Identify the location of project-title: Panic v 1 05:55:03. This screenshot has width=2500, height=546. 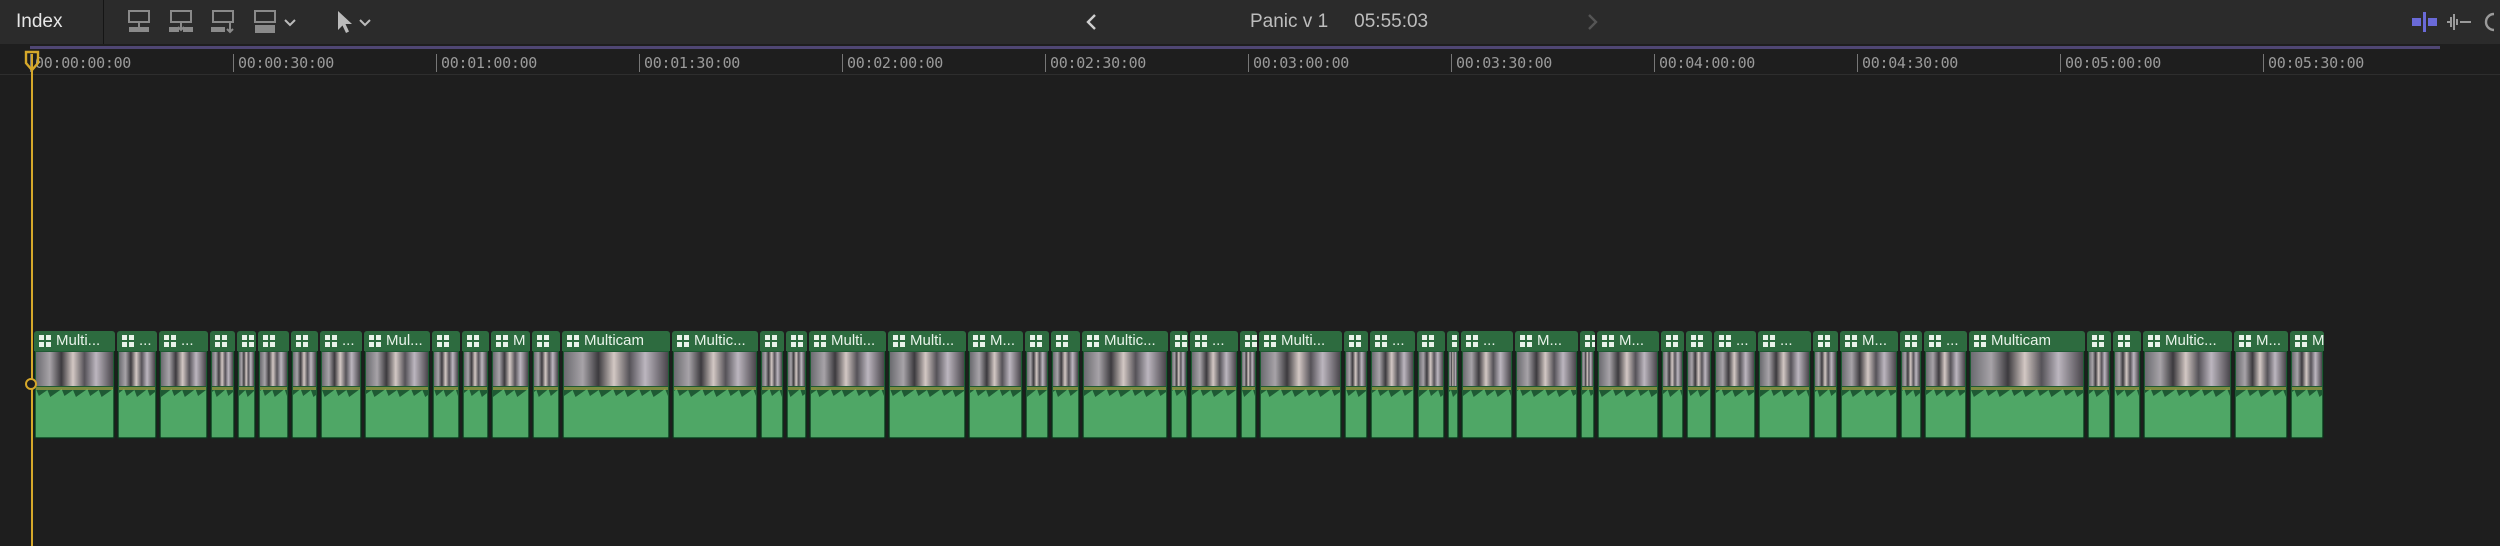
(1352, 22).